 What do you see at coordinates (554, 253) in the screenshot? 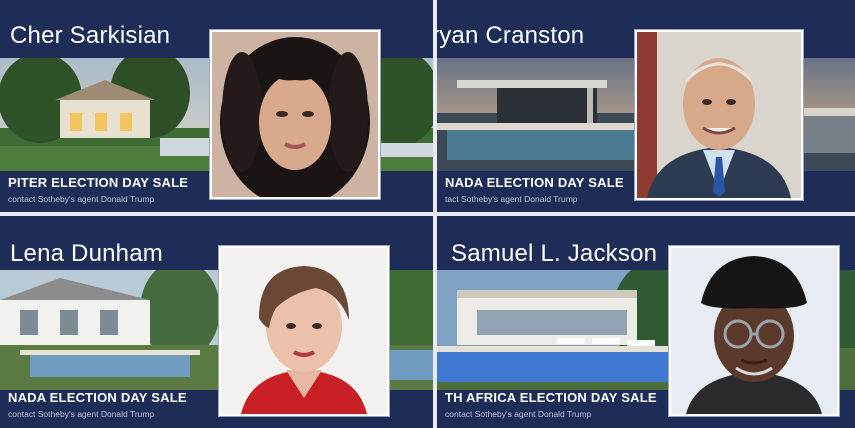
I see `celebrity-name: Samuel L. Jackson` at bounding box center [554, 253].